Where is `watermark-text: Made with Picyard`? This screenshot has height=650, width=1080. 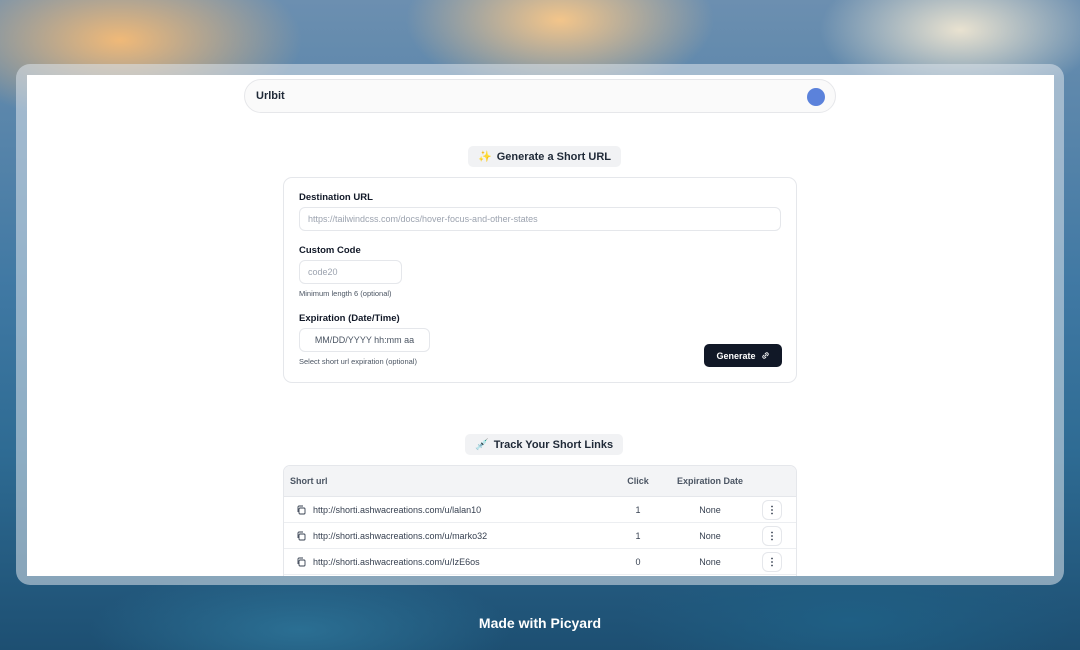 watermark-text: Made with Picyard is located at coordinates (540, 623).